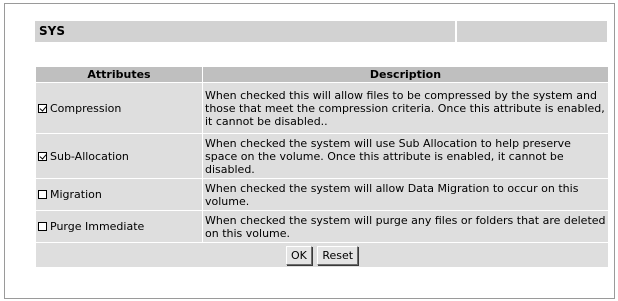  I want to click on attribute-cell: Purge Immediate, so click(119, 226).